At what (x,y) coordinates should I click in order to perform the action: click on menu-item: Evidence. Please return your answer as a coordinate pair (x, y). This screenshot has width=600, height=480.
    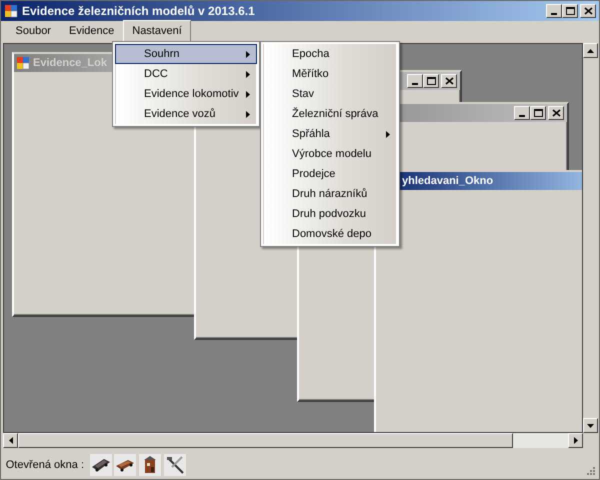
    Looking at the image, I should click on (92, 31).